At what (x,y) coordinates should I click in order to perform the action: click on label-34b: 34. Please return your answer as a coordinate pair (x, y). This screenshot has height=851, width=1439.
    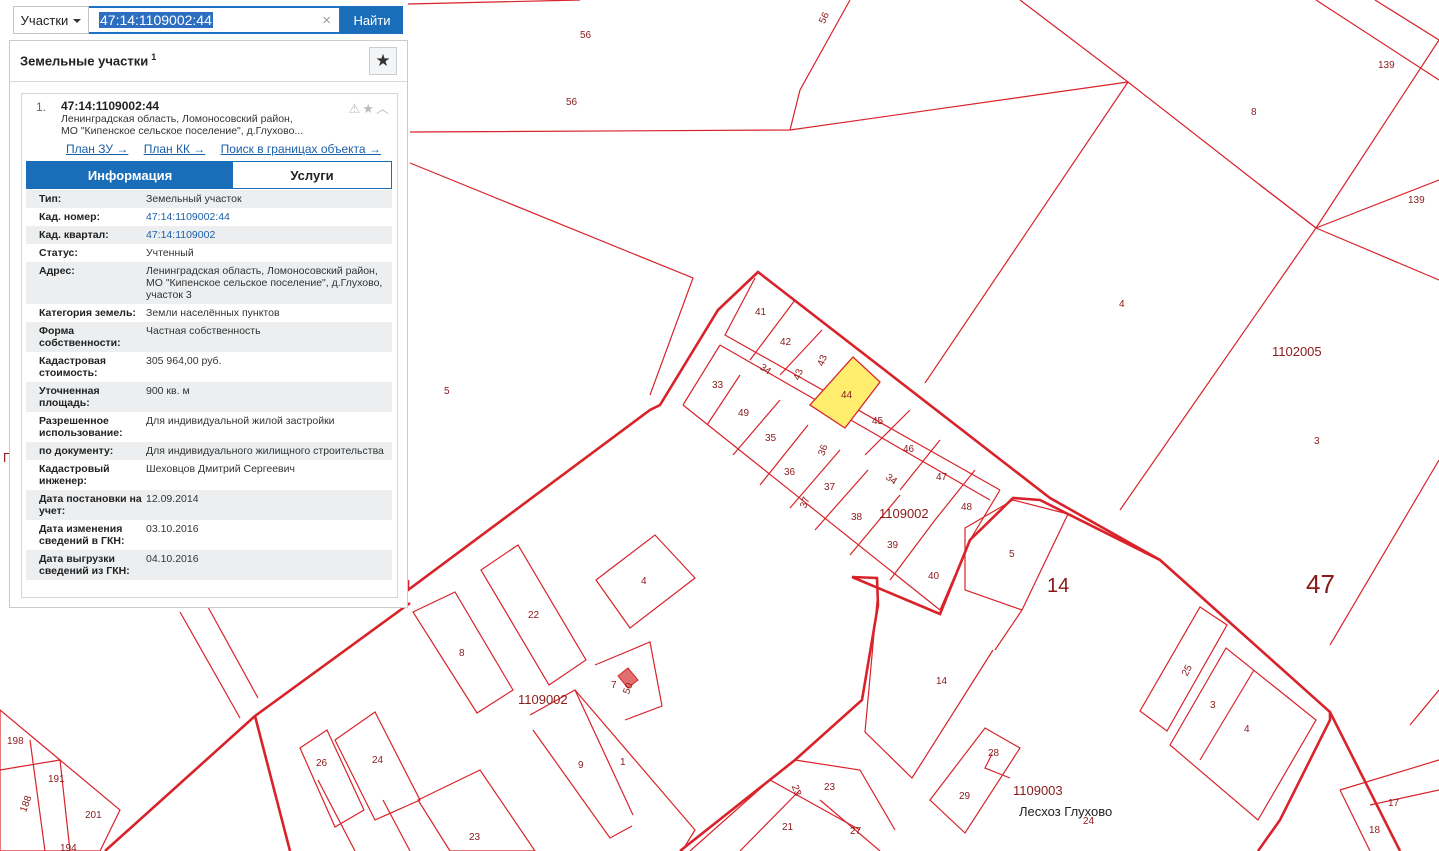
    Looking at the image, I should click on (891, 480).